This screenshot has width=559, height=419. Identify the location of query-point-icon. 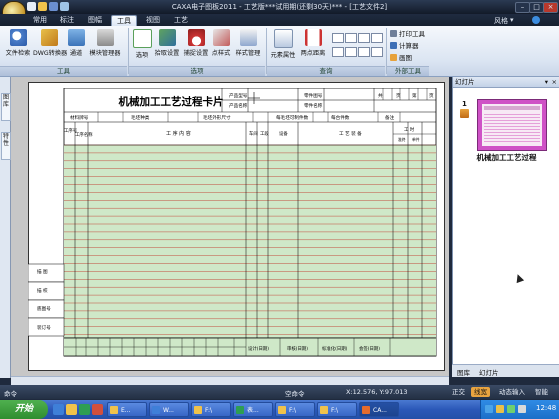
(338, 38).